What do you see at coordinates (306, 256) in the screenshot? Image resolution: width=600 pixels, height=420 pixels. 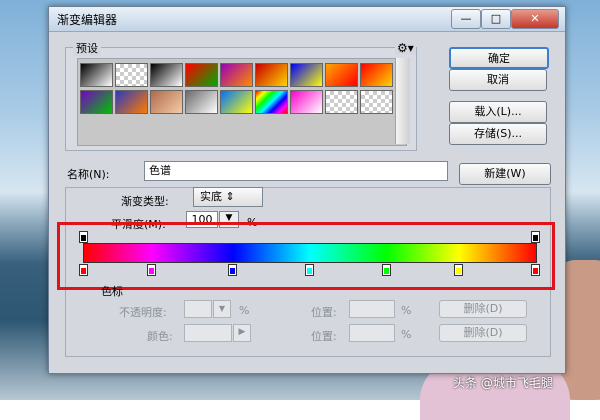 I see `highlight-annotation-box` at bounding box center [306, 256].